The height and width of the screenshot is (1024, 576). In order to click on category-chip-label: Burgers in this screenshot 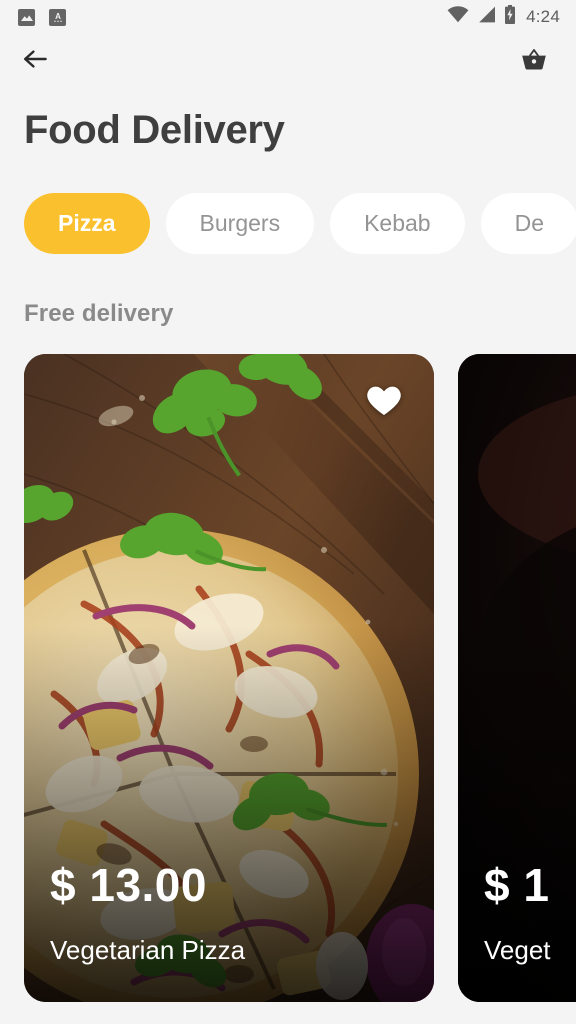, I will do `click(240, 223)`.